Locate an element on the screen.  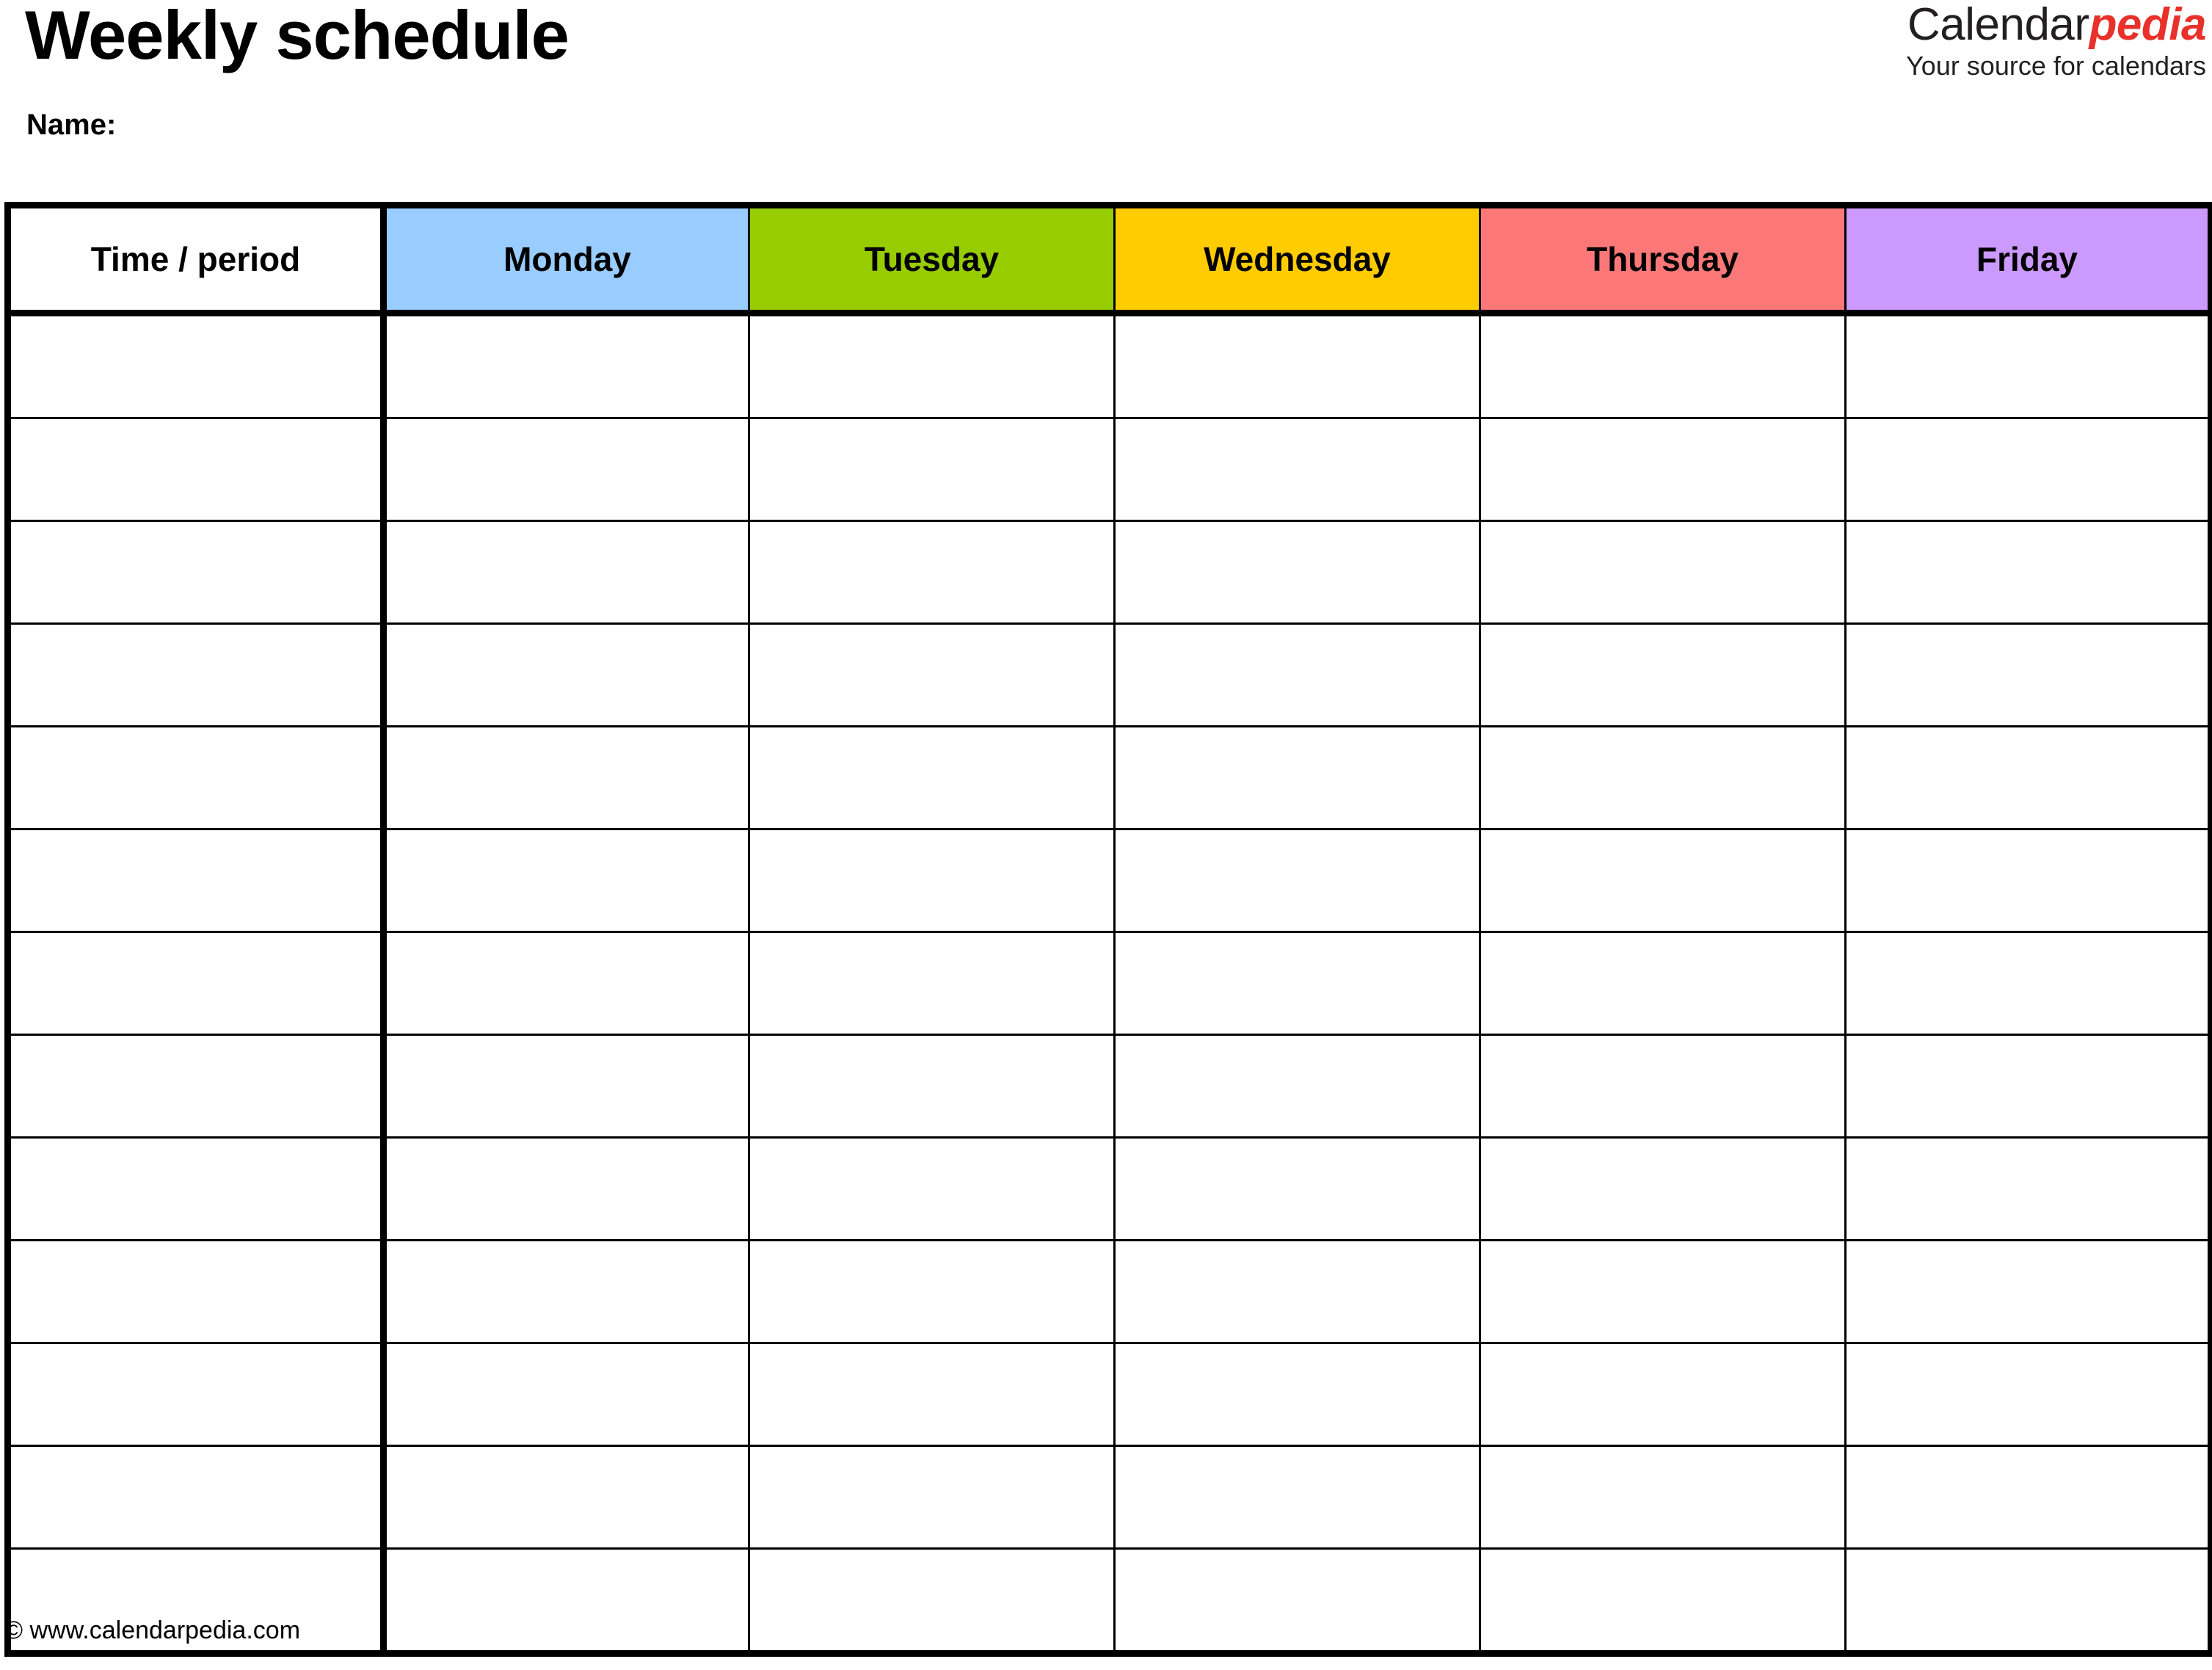
name-field-label: Name: is located at coordinates (71, 125).